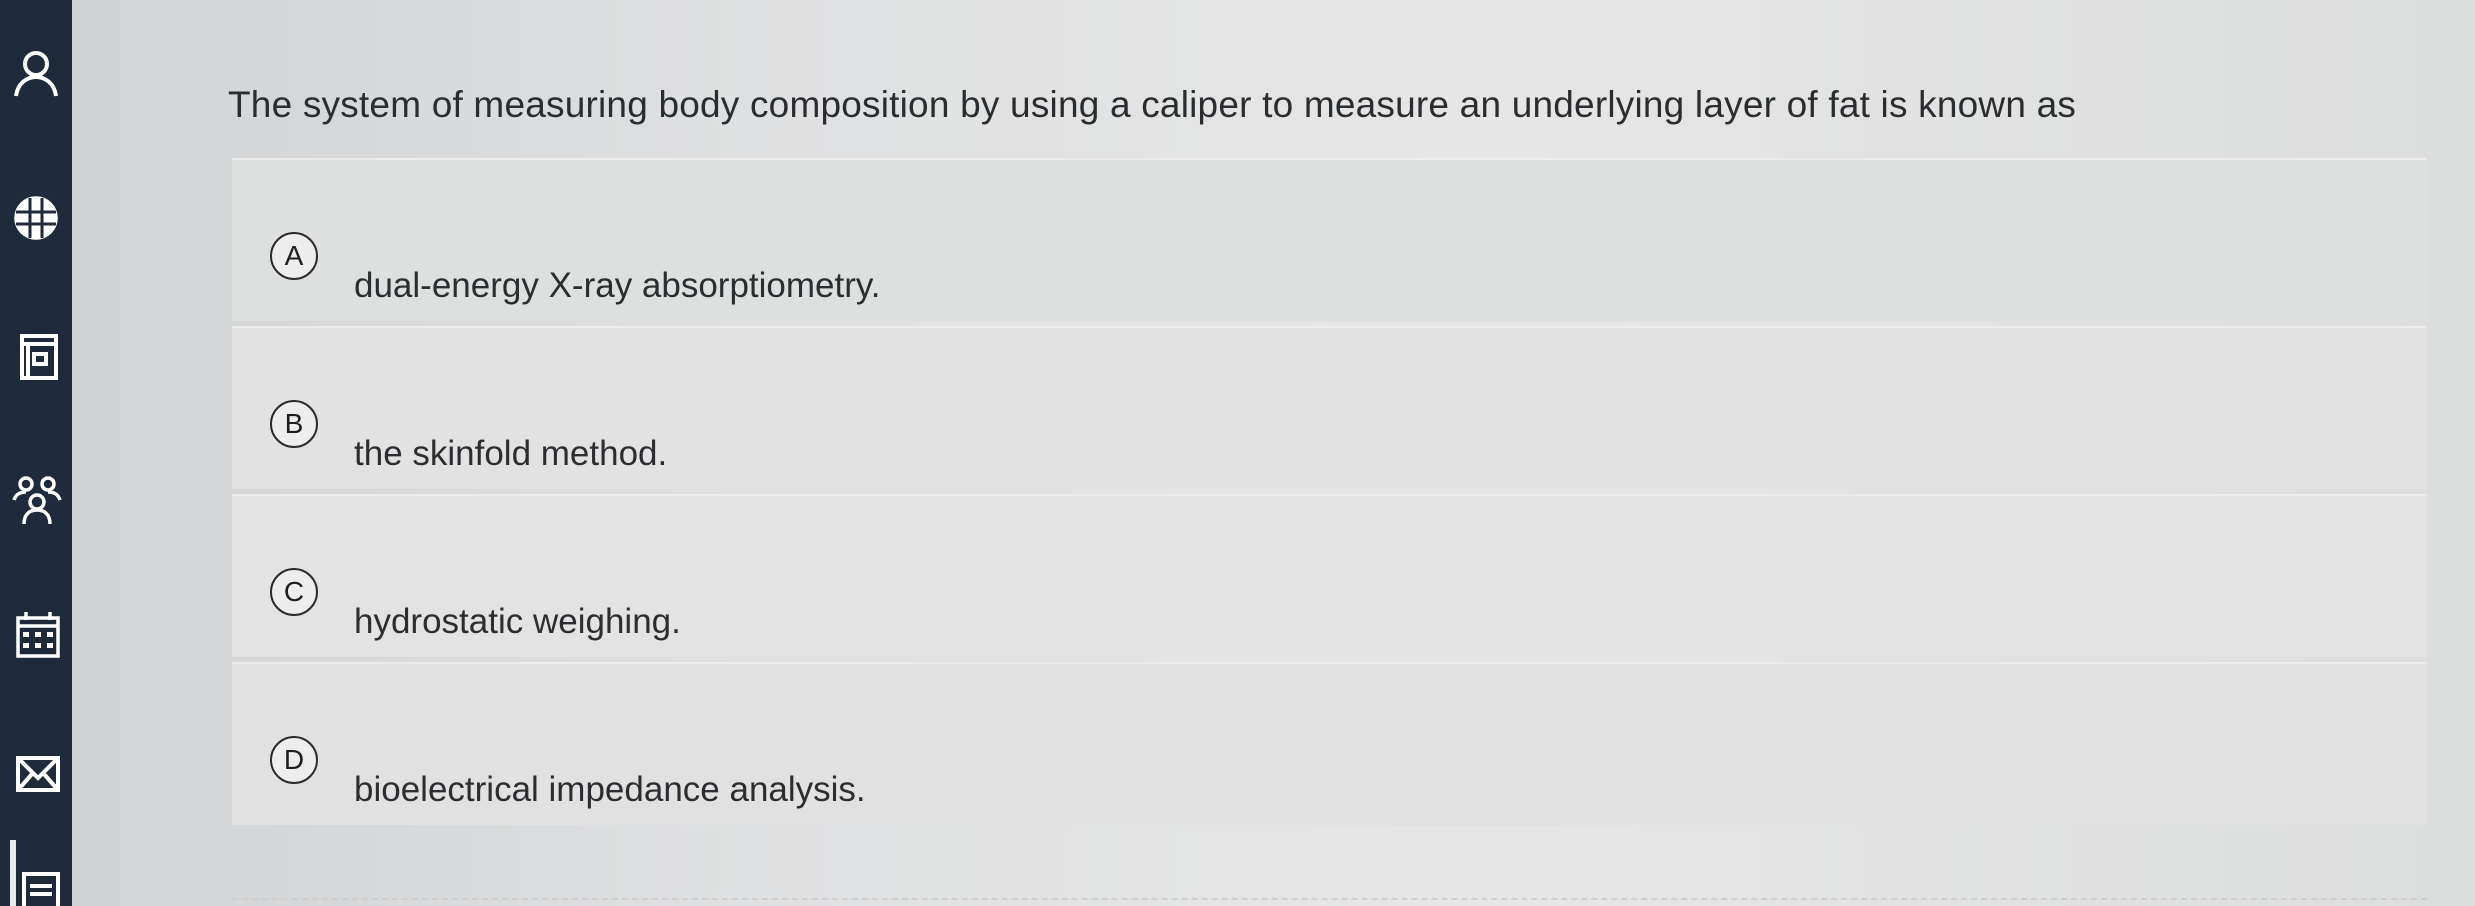 Image resolution: width=2475 pixels, height=906 pixels. Describe the element at coordinates (36, 453) in the screenshot. I see `sidebar` at that location.